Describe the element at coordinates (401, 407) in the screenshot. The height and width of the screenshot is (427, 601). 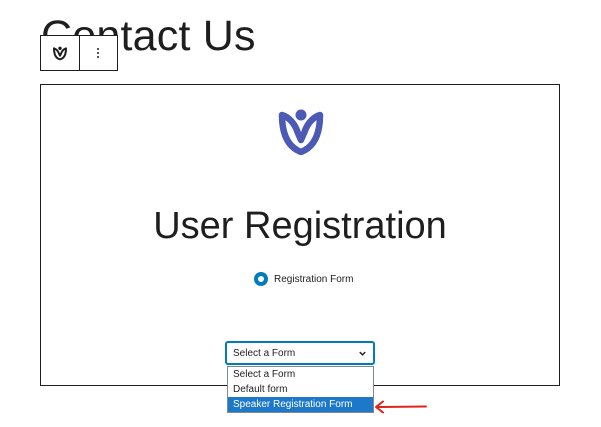
I see `red-arrow-annotation-icon` at that location.